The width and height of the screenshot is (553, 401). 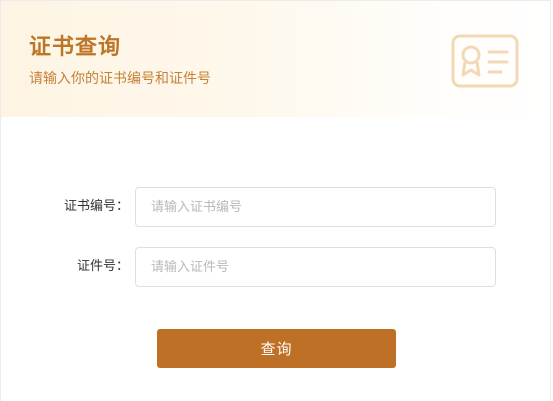 I want to click on id-number-label: 证件号：, so click(x=102, y=266).